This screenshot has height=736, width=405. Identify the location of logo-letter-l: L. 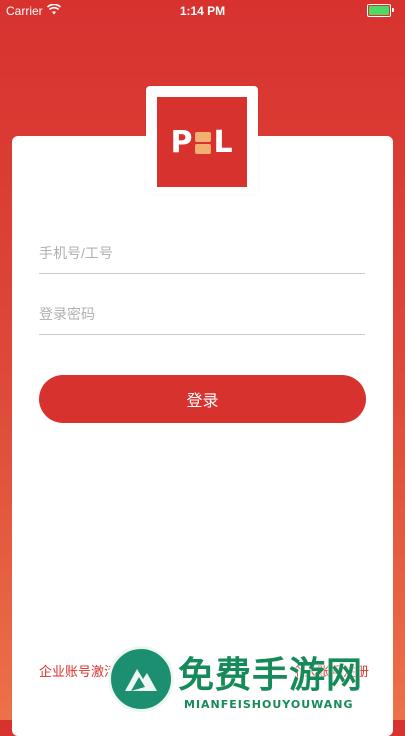
(223, 142).